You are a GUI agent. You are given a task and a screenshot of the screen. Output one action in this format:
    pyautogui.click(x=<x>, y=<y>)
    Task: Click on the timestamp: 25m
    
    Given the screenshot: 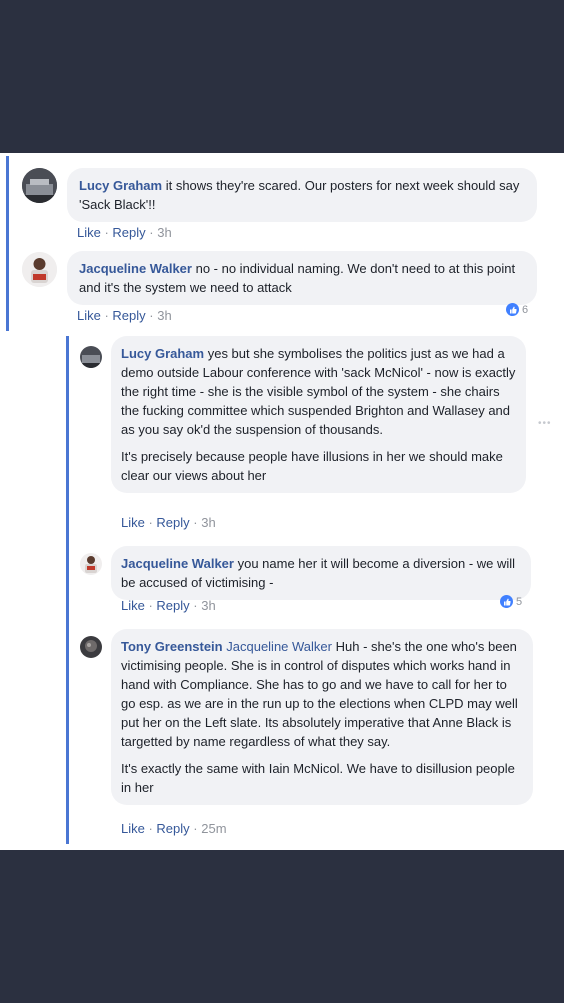 What is the action you would take?
    pyautogui.click(x=213, y=828)
    